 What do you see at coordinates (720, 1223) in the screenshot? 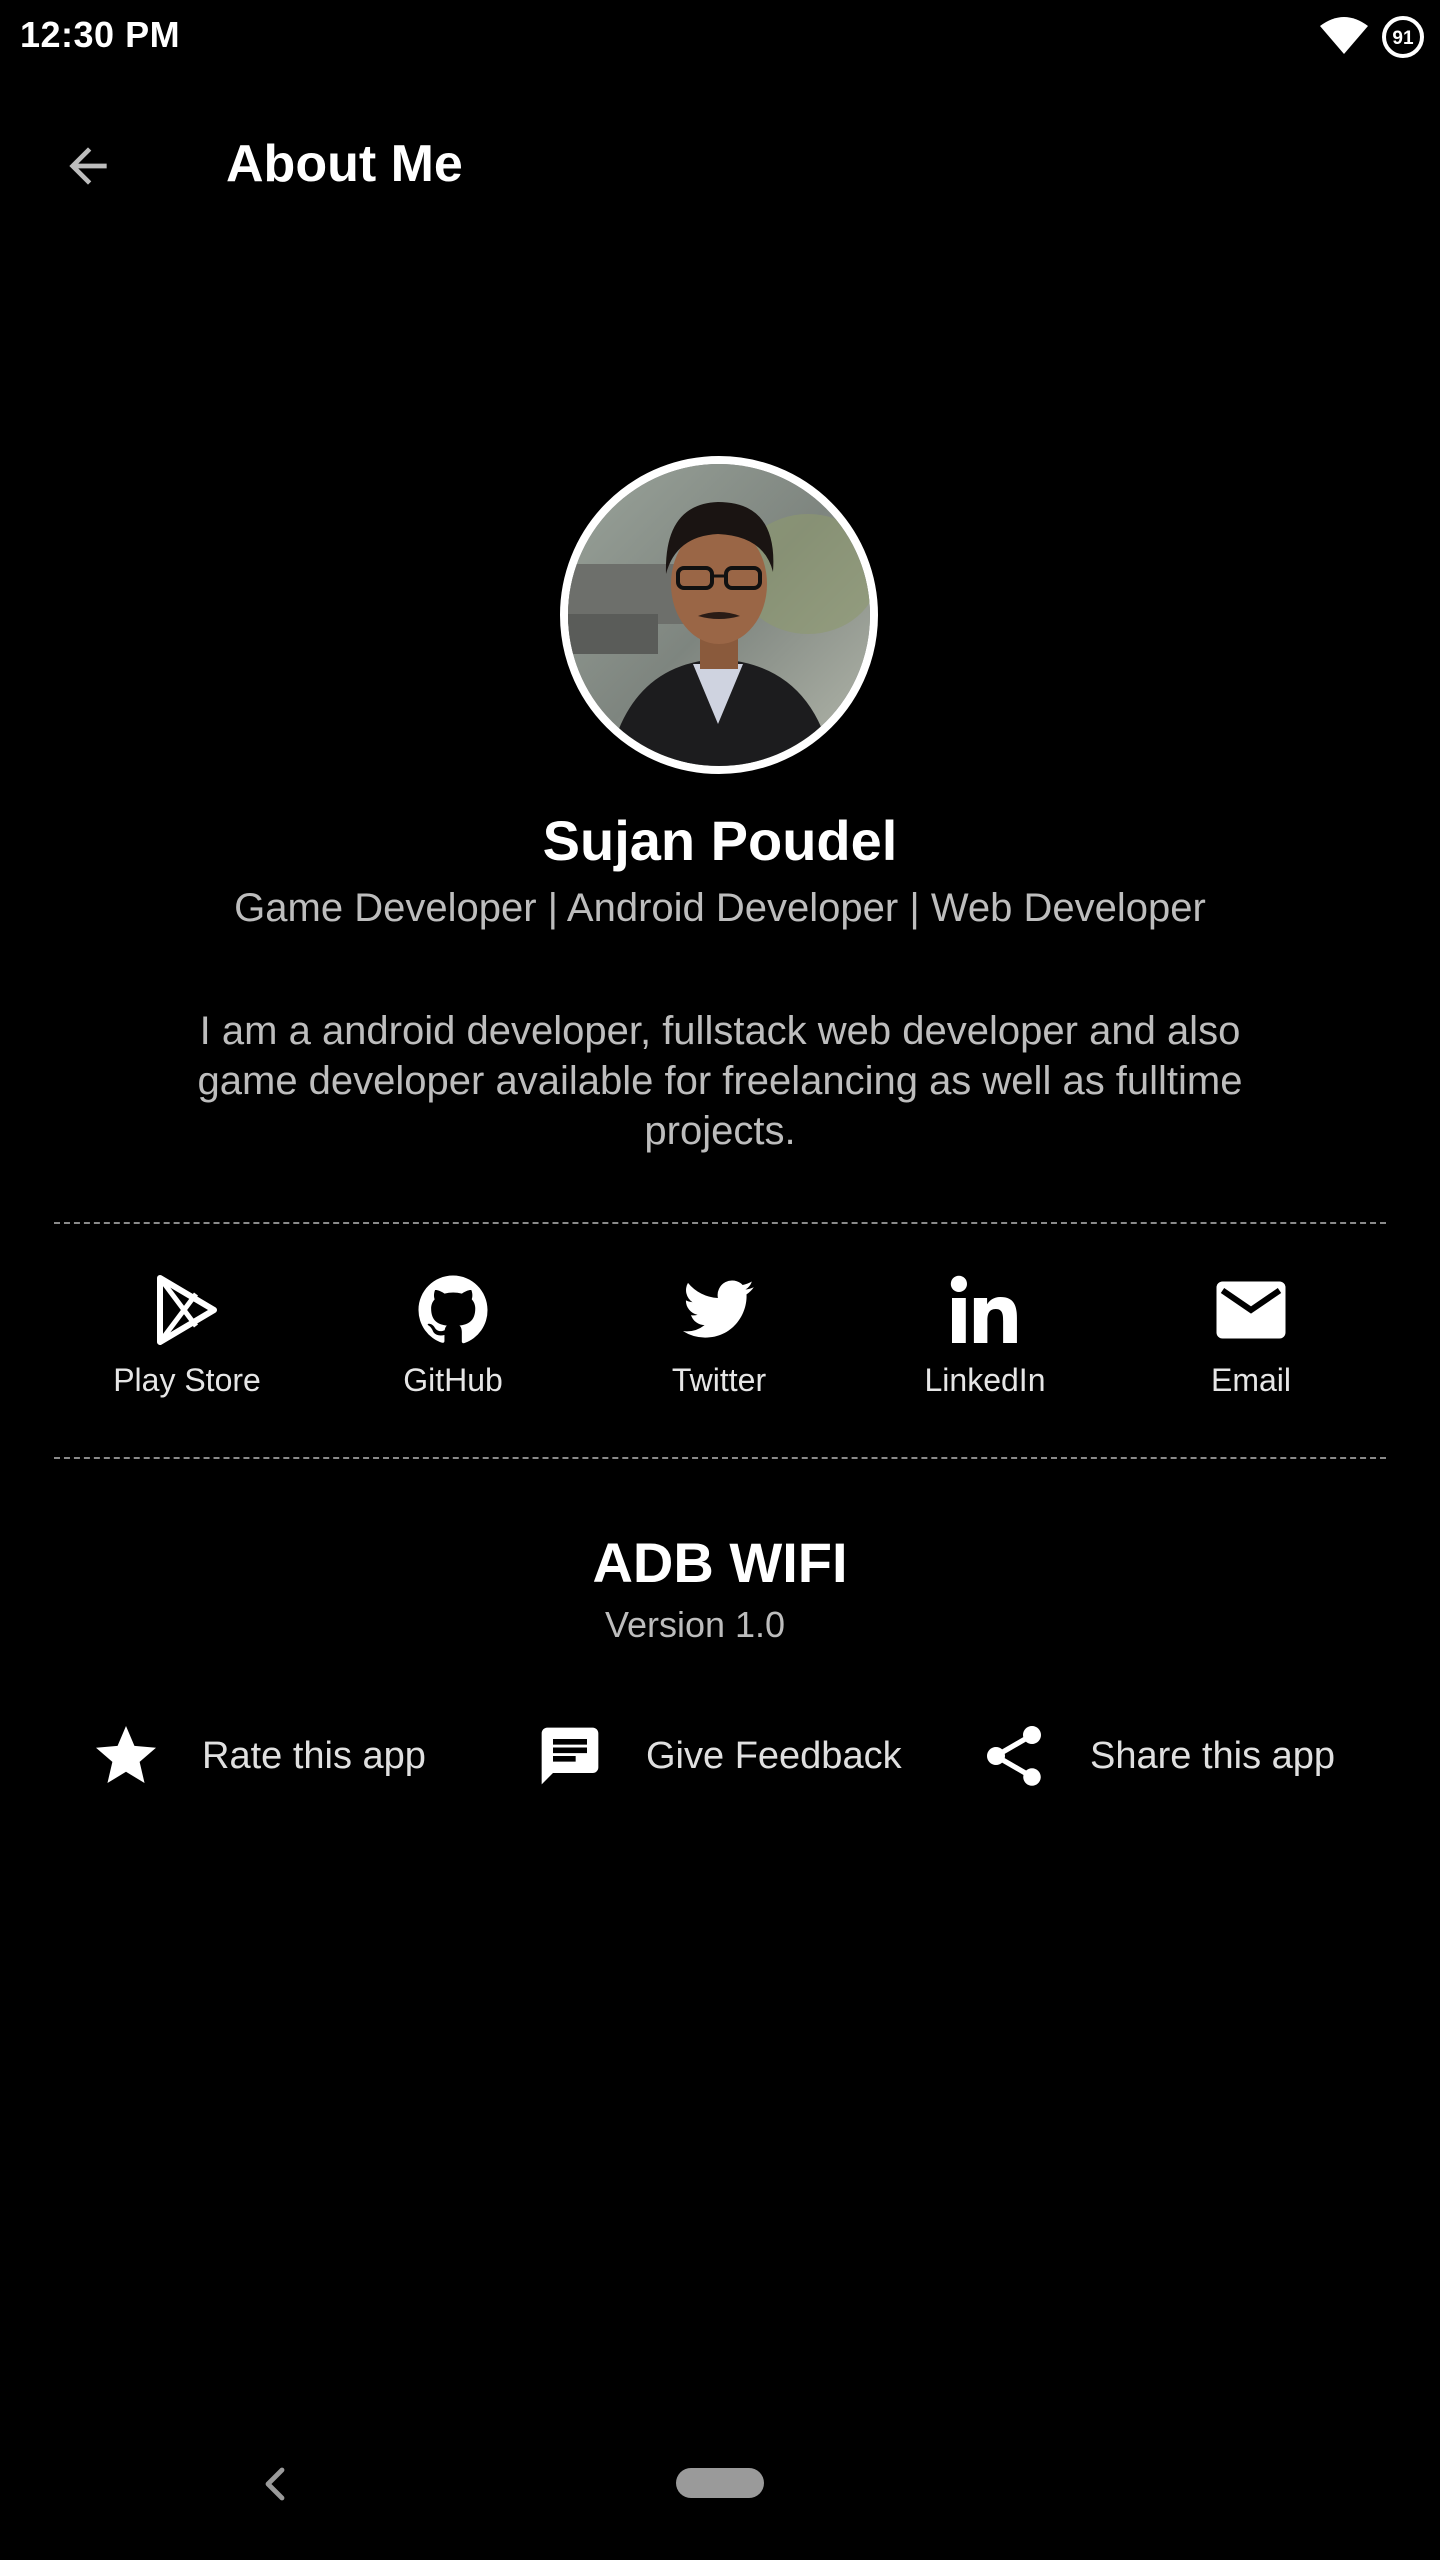
I see `divider-top` at bounding box center [720, 1223].